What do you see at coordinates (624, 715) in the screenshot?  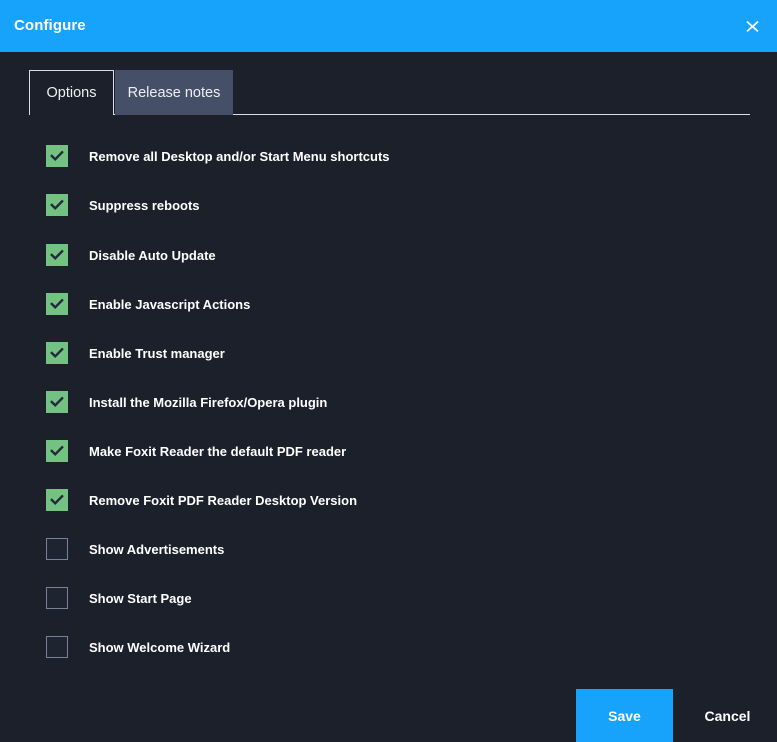 I see `save-button: Save` at bounding box center [624, 715].